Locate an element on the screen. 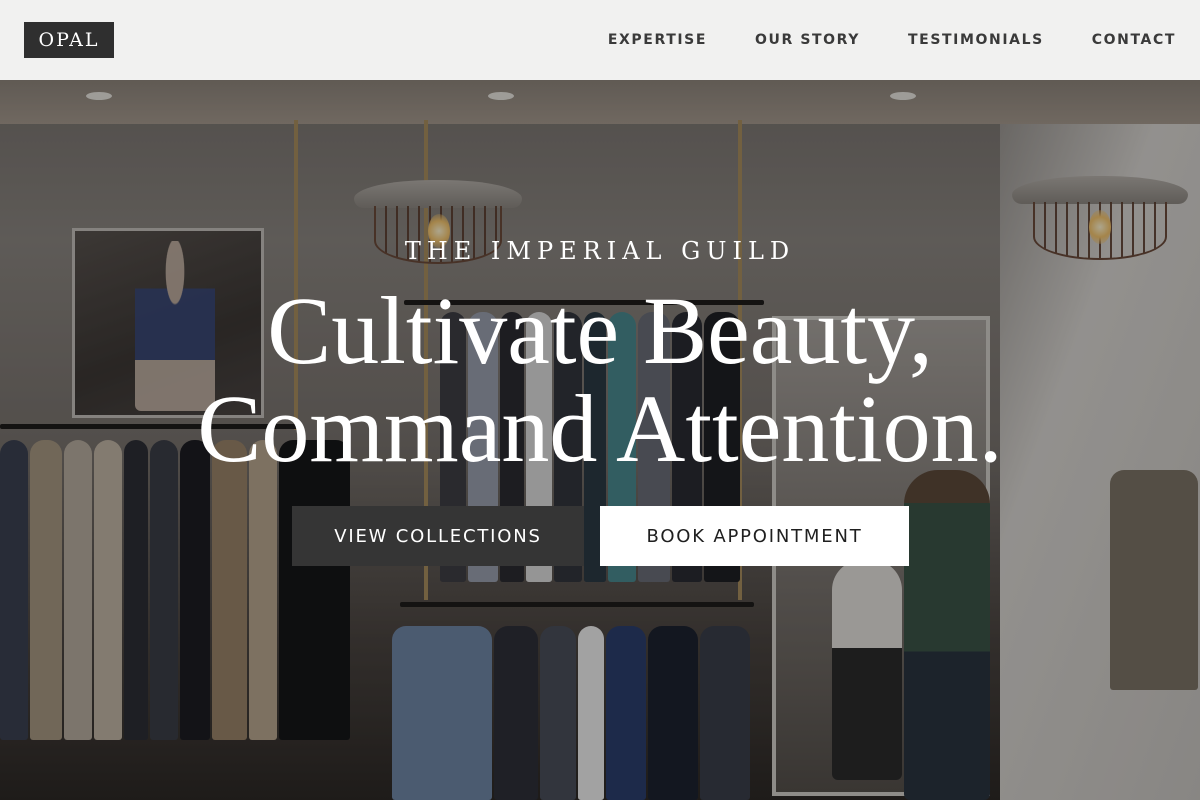 This screenshot has width=1200, height=800. hero-headline-line1: Cultivate Beauty, is located at coordinates (600, 330).